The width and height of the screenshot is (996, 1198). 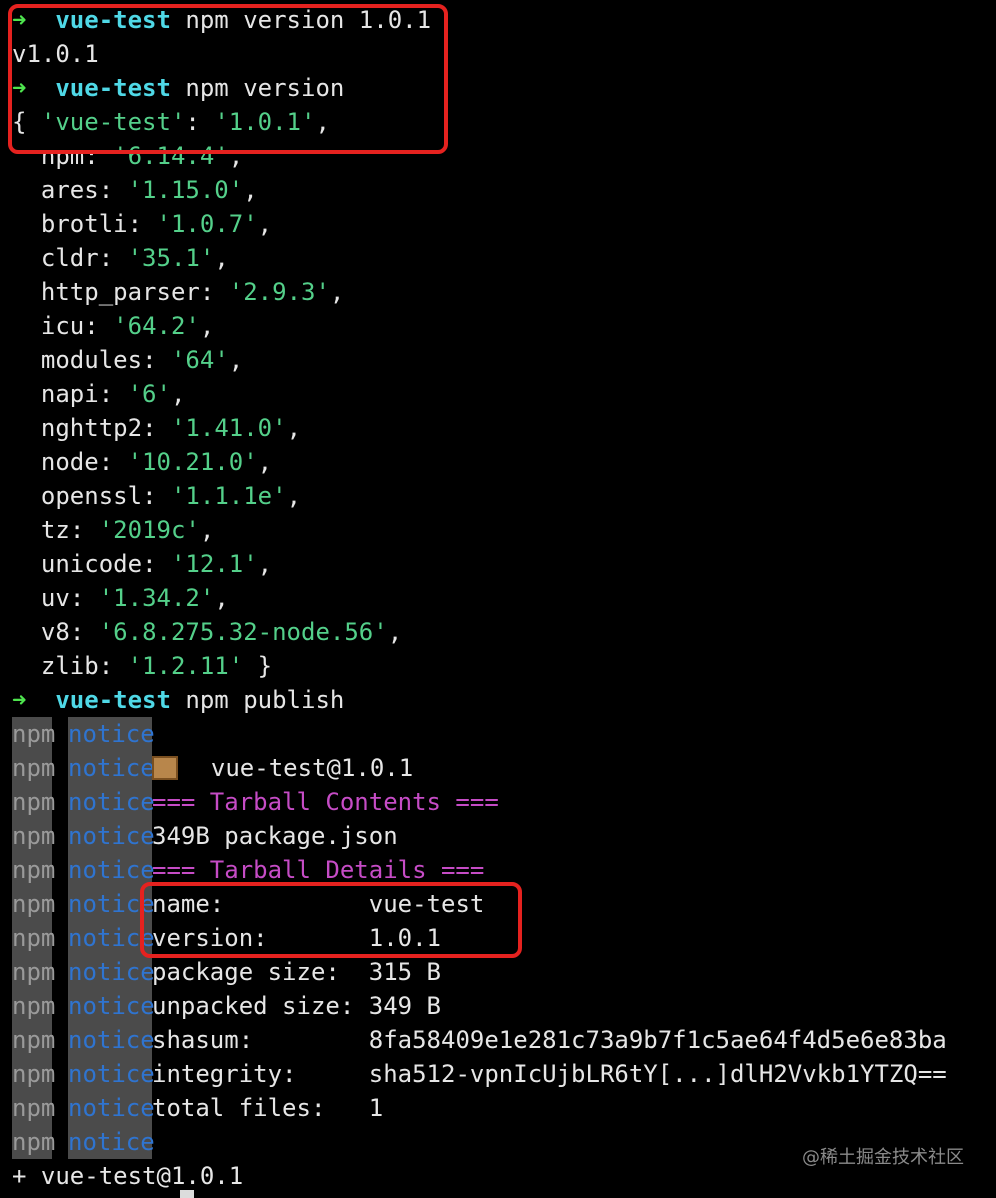 What do you see at coordinates (62, 156) in the screenshot?
I see `version-key: npm` at bounding box center [62, 156].